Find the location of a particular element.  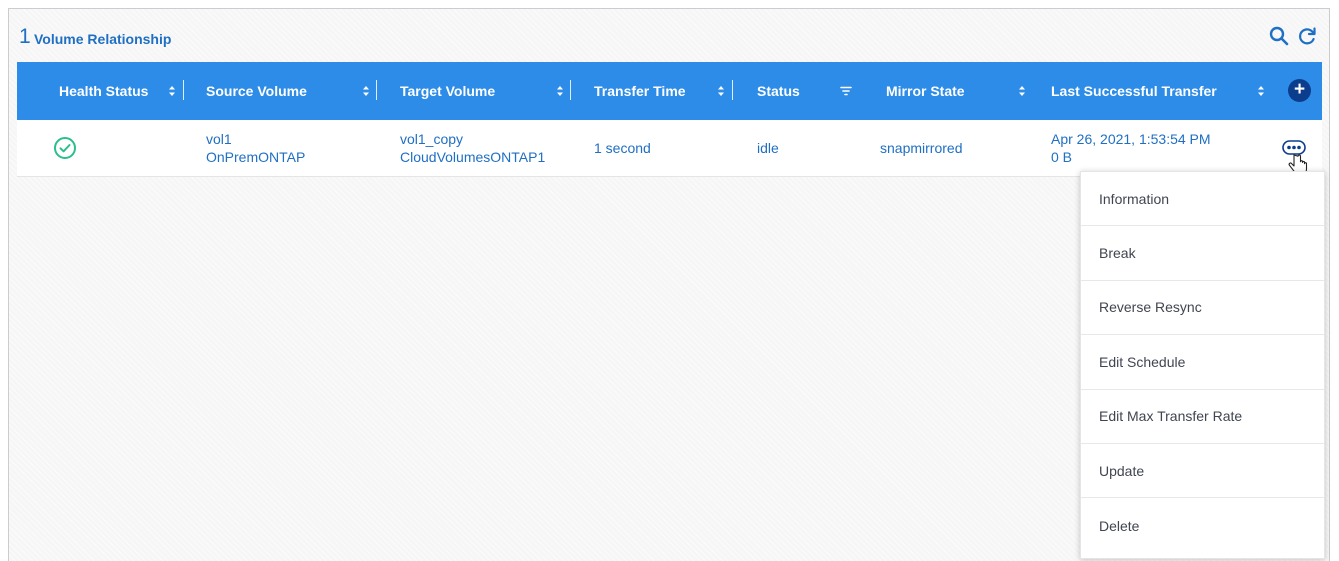

search-icon is located at coordinates (1279, 36).